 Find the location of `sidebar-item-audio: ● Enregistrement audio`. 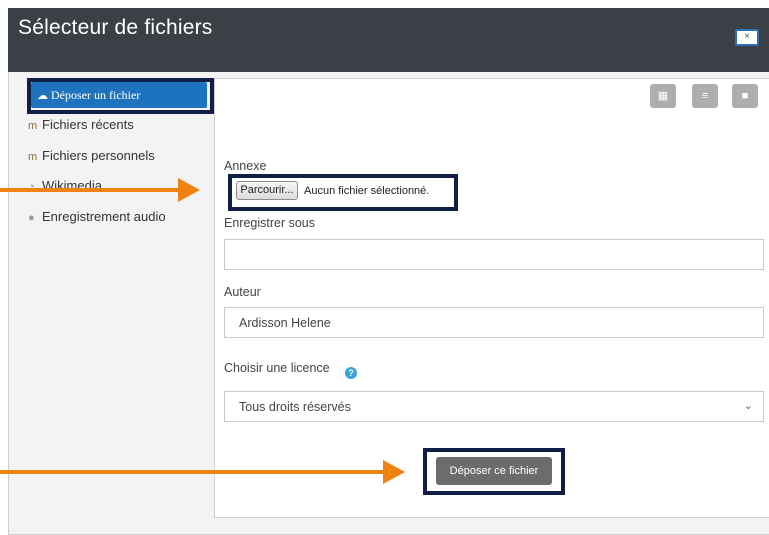

sidebar-item-audio: ● Enregistrement audio is located at coordinates (97, 216).